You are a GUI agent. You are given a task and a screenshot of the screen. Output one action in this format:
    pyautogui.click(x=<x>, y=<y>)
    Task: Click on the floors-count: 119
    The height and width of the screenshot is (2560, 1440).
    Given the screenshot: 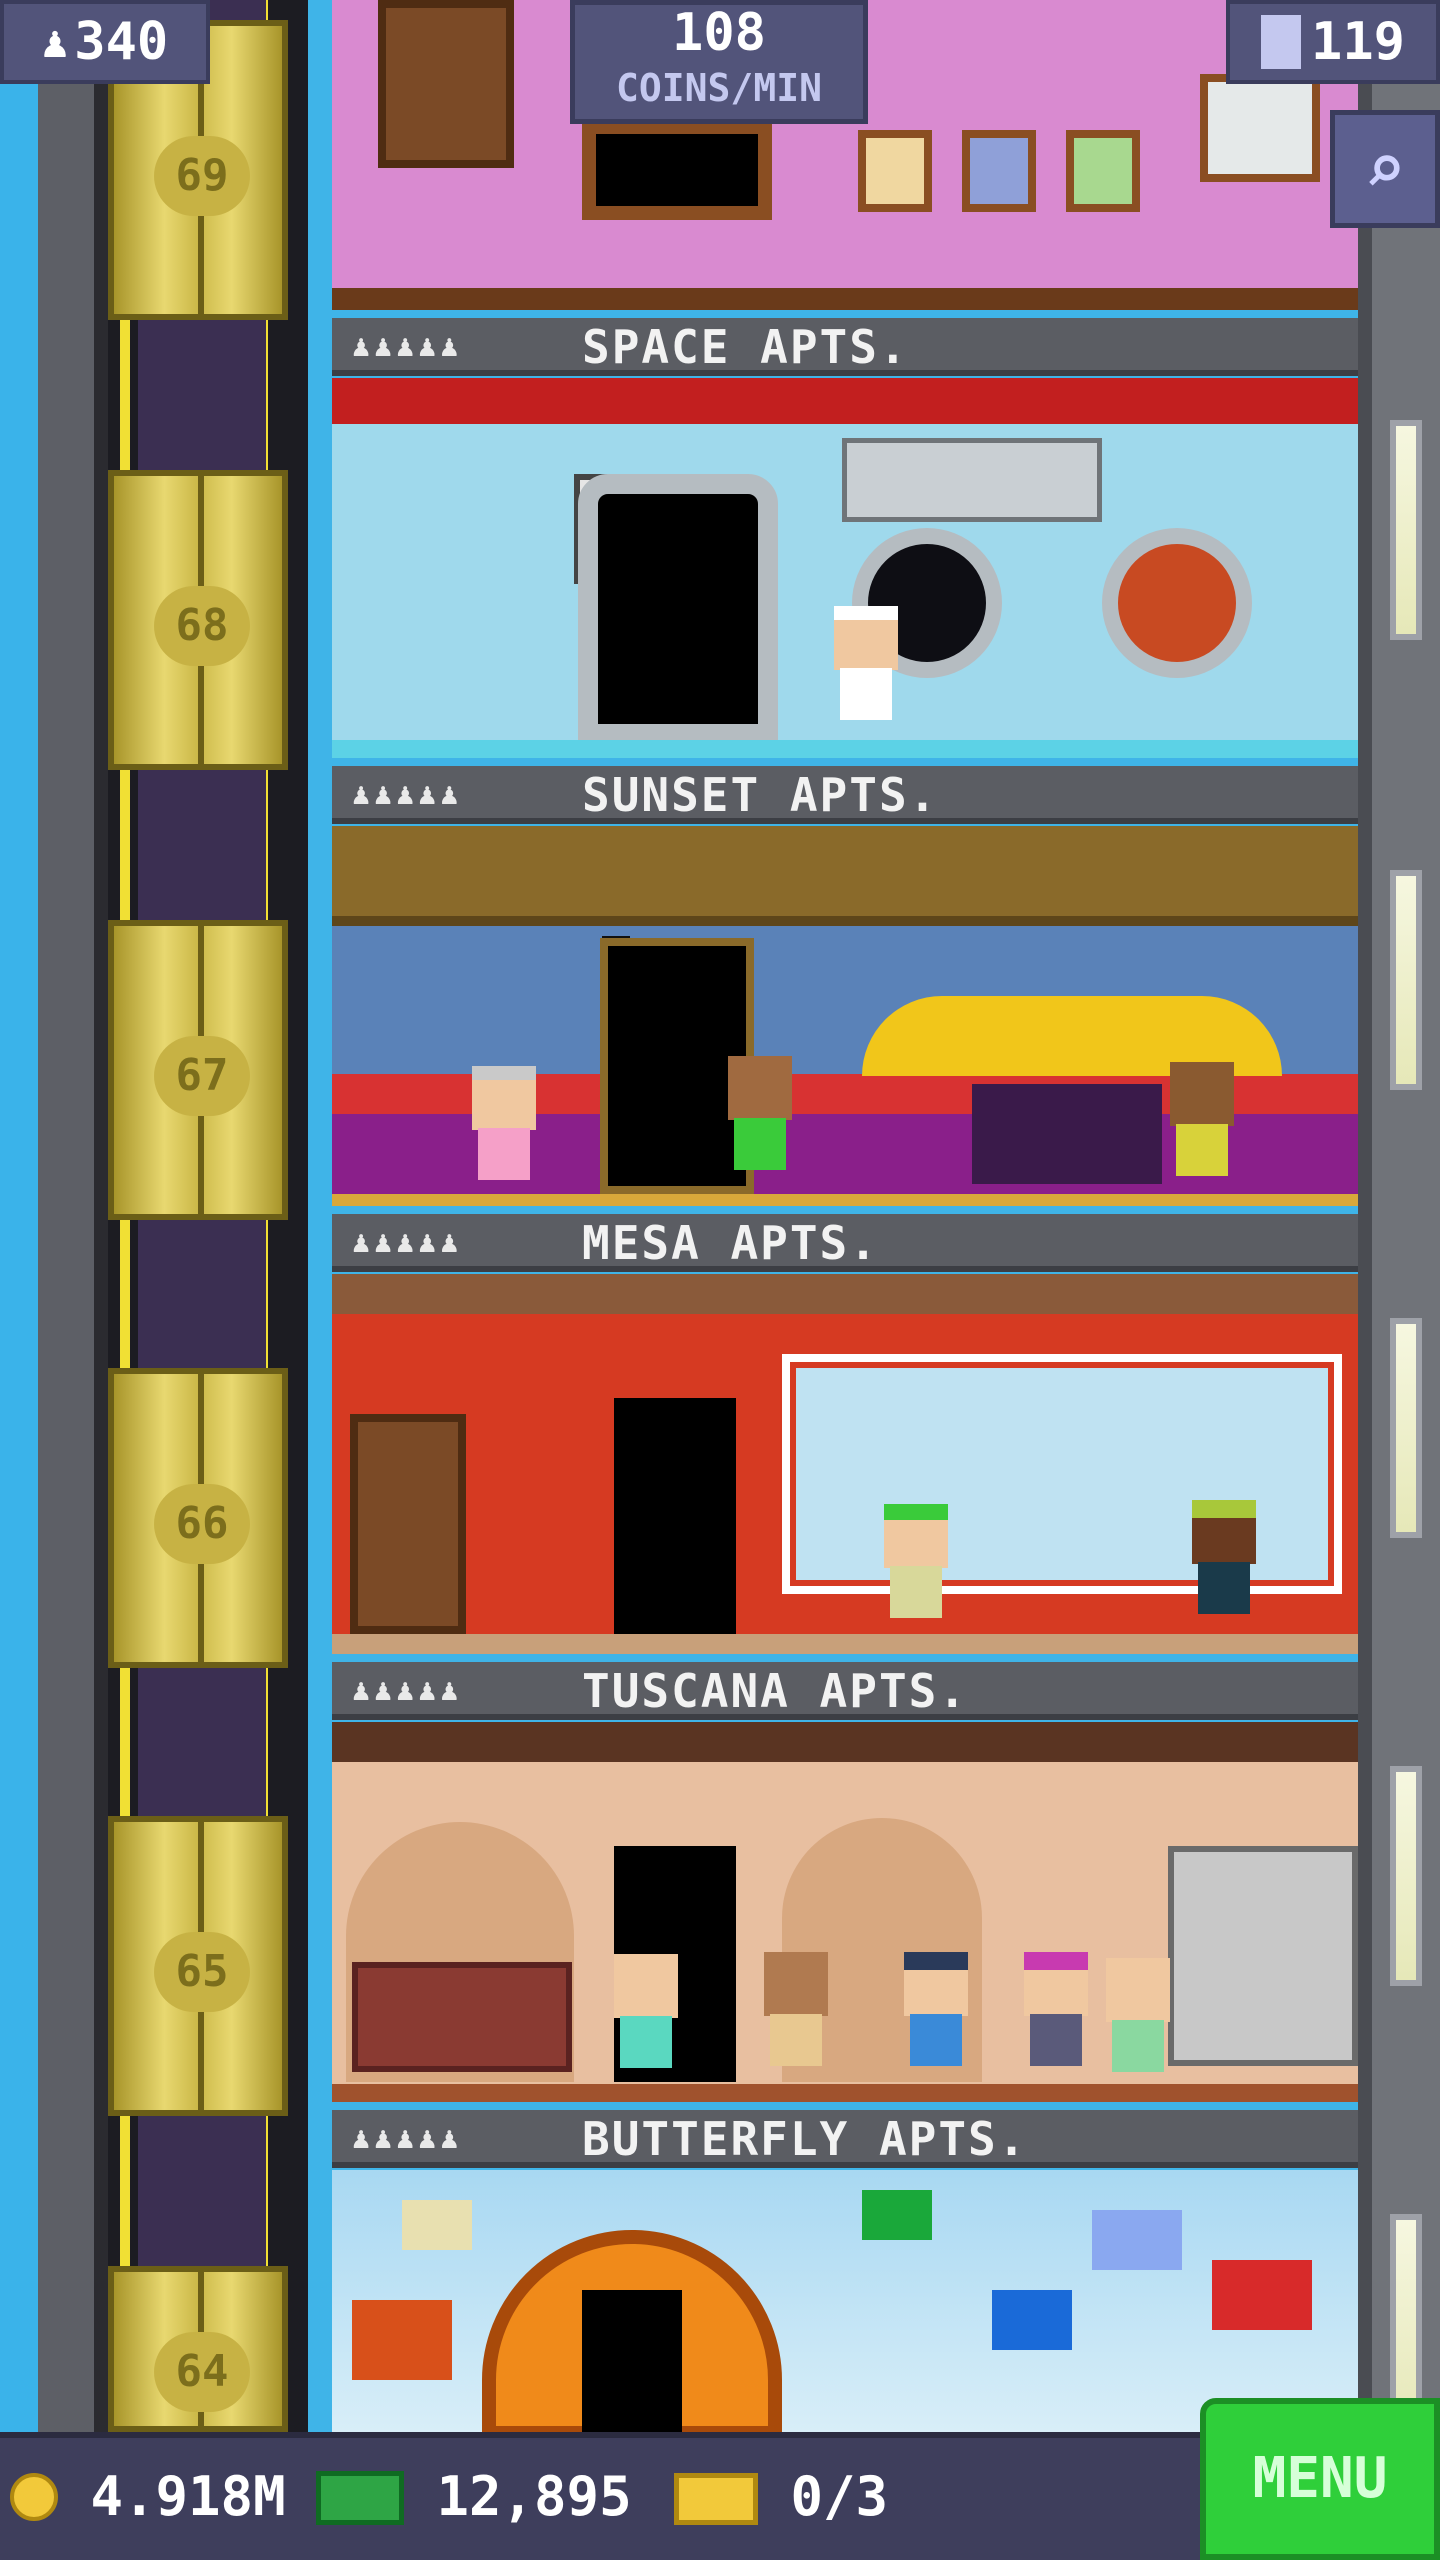 What is the action you would take?
    pyautogui.click(x=1358, y=42)
    